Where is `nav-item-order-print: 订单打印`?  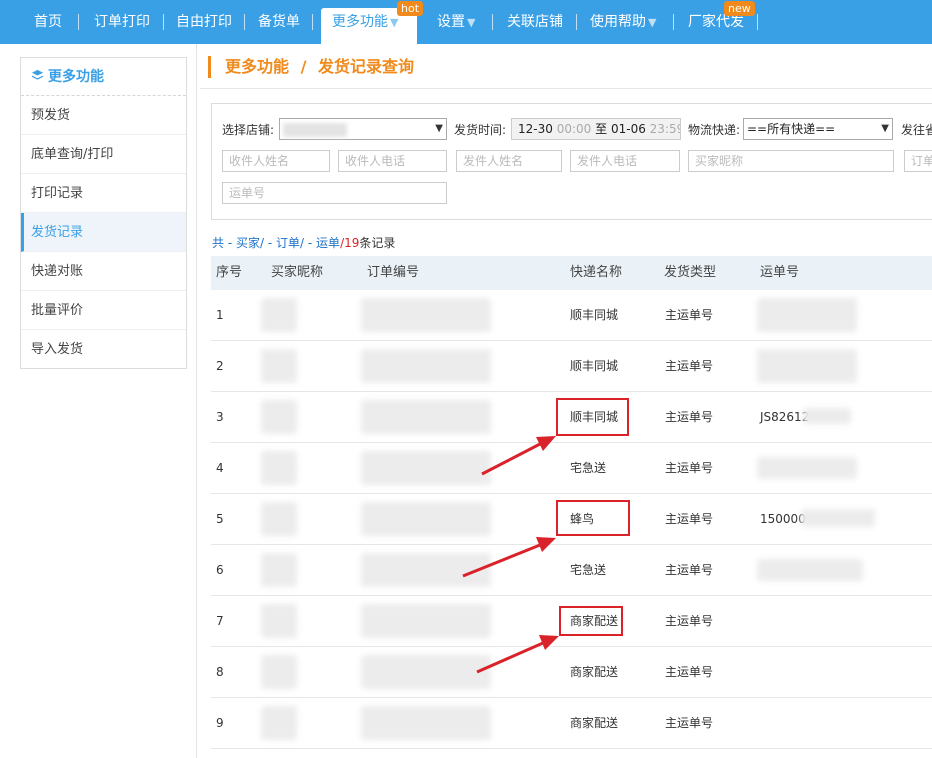
nav-item-order-print: 订单打印 is located at coordinates (122, 22).